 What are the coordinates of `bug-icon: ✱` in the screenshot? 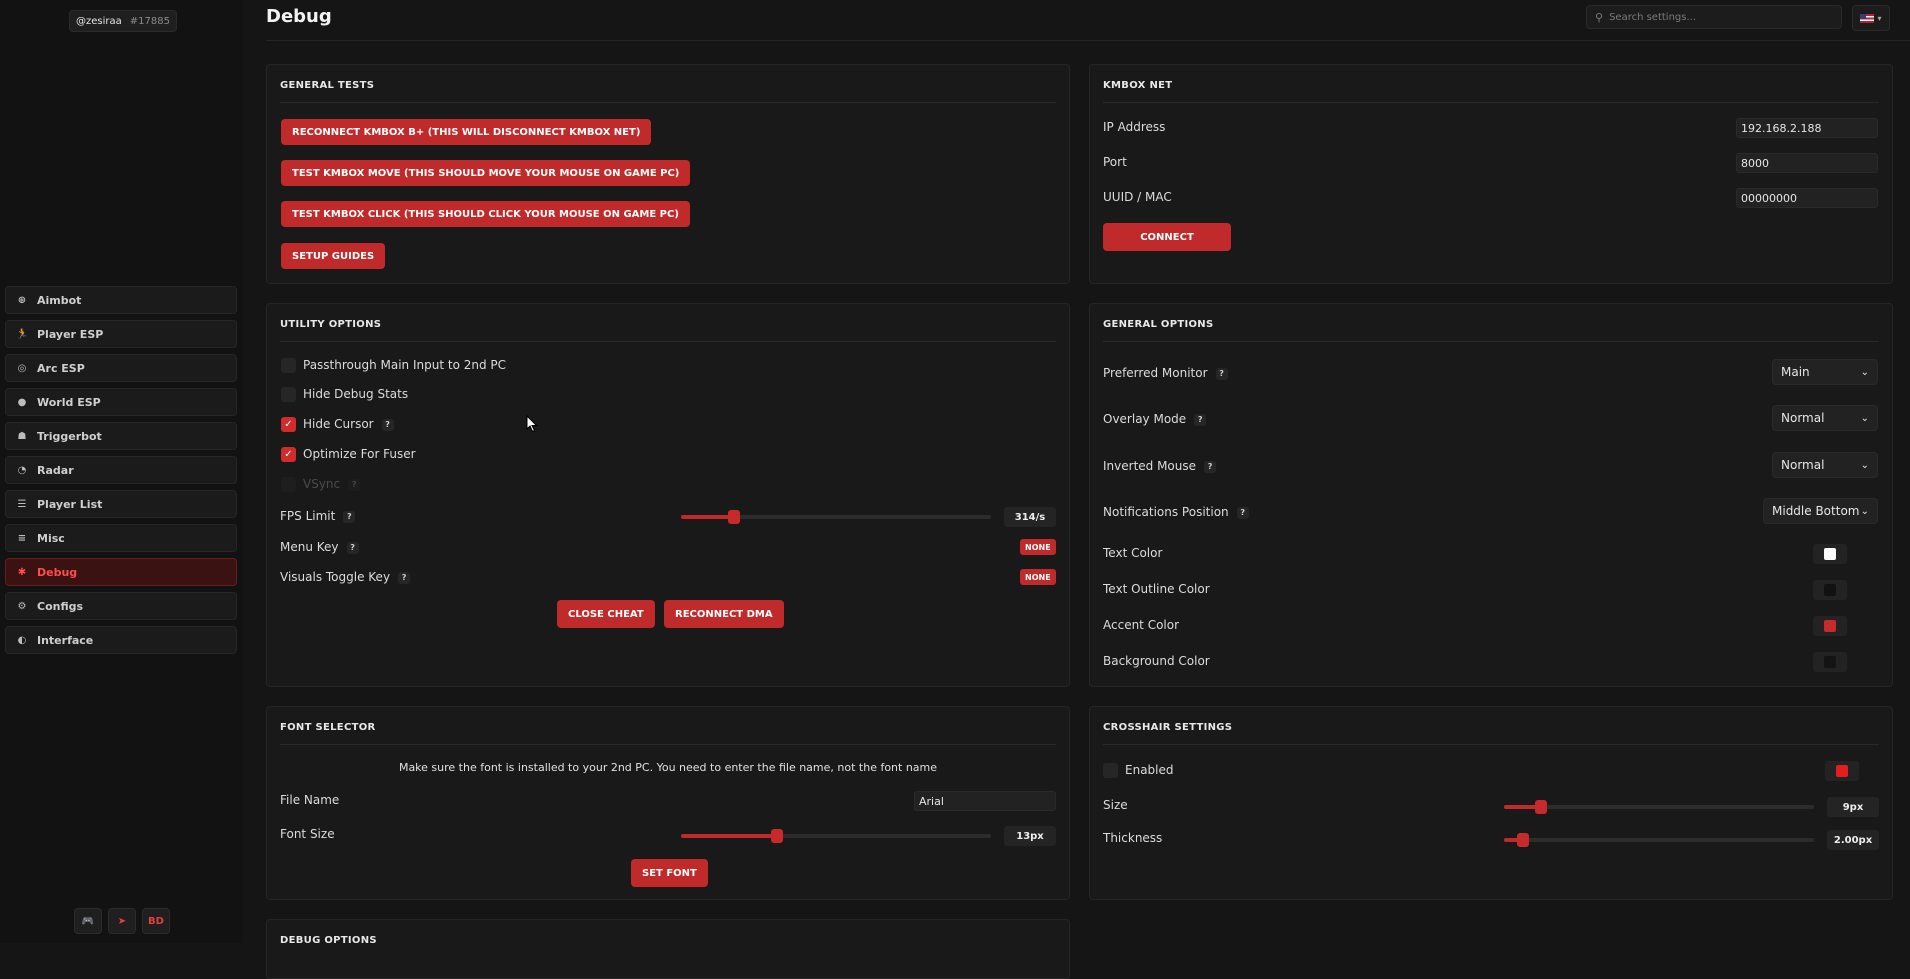 It's located at (22, 572).